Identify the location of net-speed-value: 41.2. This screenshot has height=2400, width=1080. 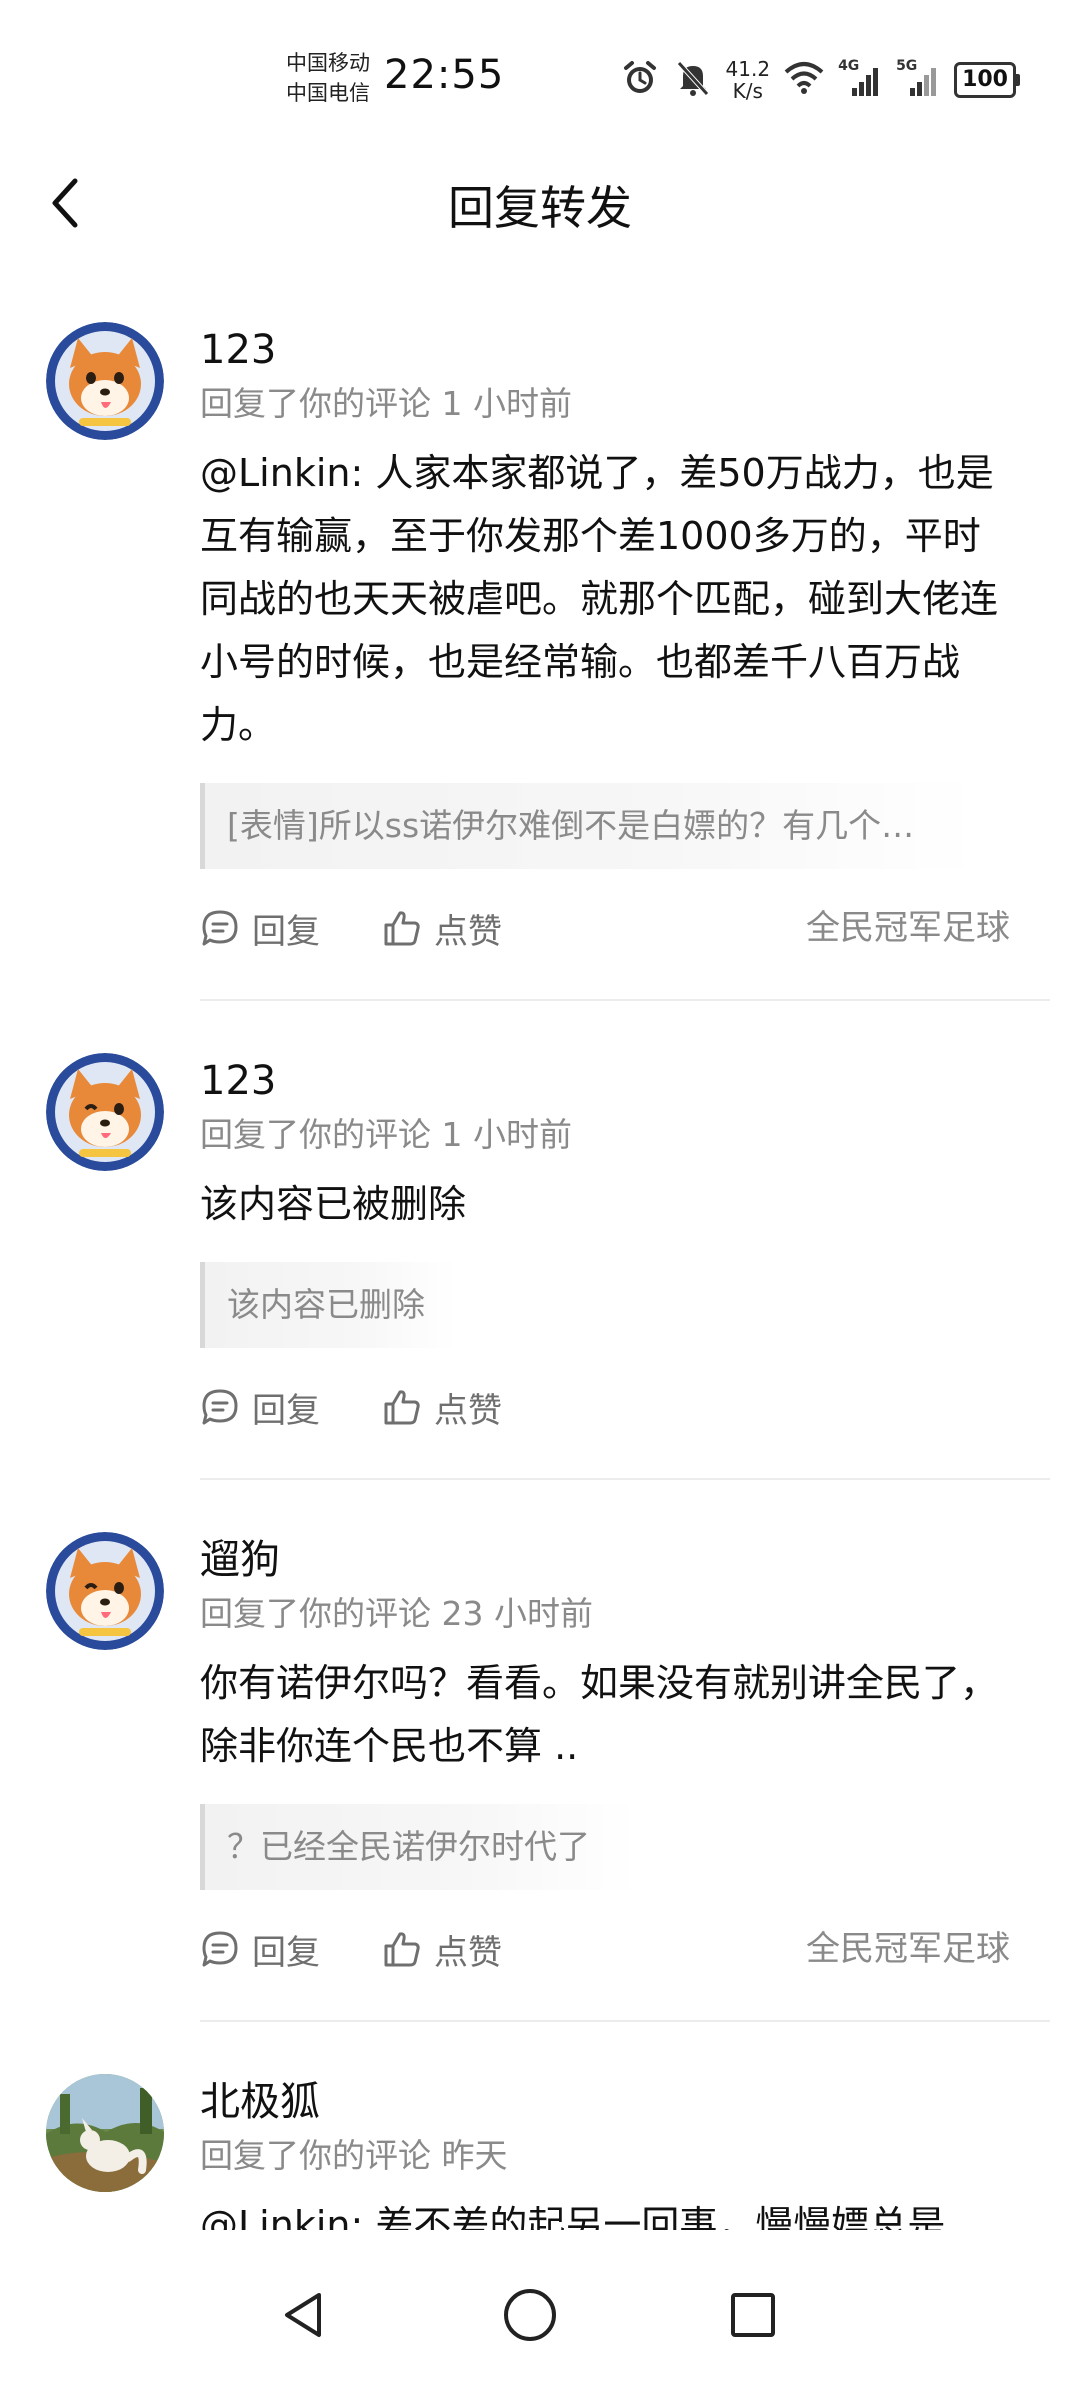
(748, 69).